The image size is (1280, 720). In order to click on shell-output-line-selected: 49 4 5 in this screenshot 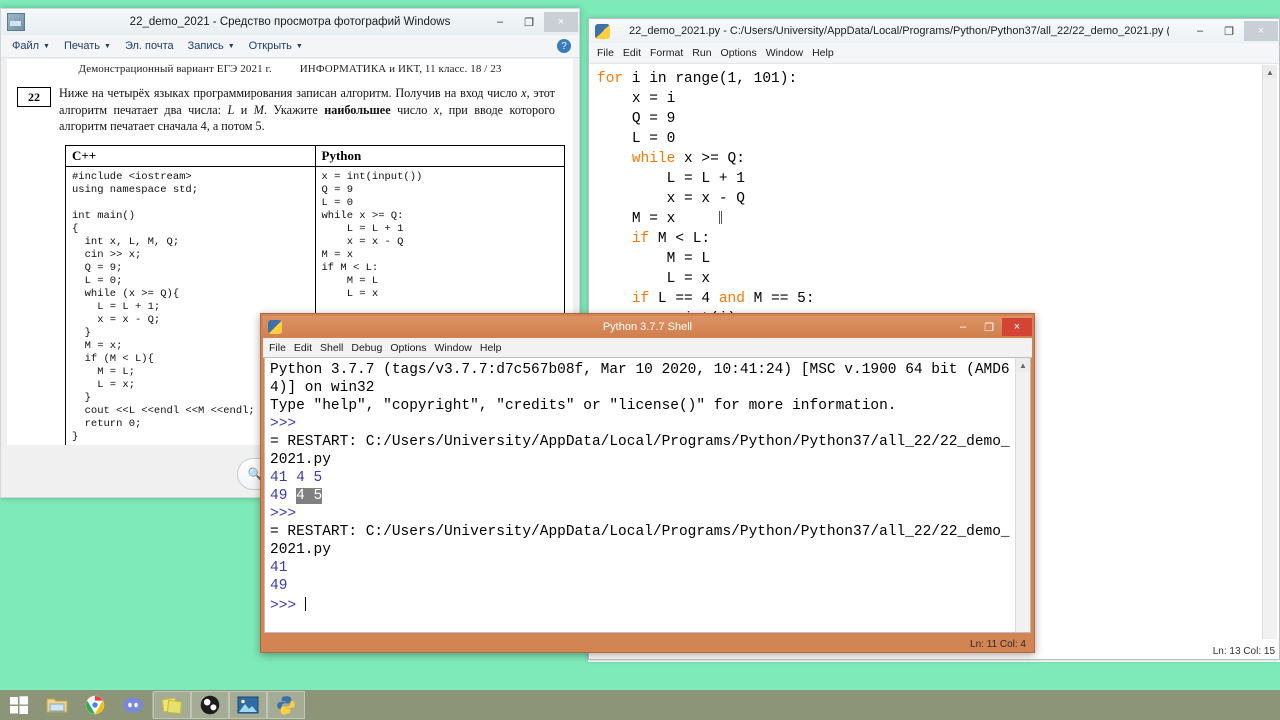, I will do `click(642, 496)`.